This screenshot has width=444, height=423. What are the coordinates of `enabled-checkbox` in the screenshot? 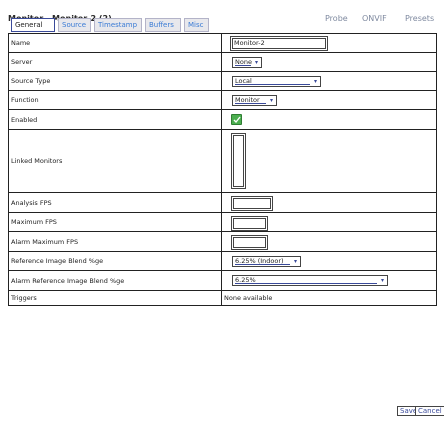 It's located at (236, 119).